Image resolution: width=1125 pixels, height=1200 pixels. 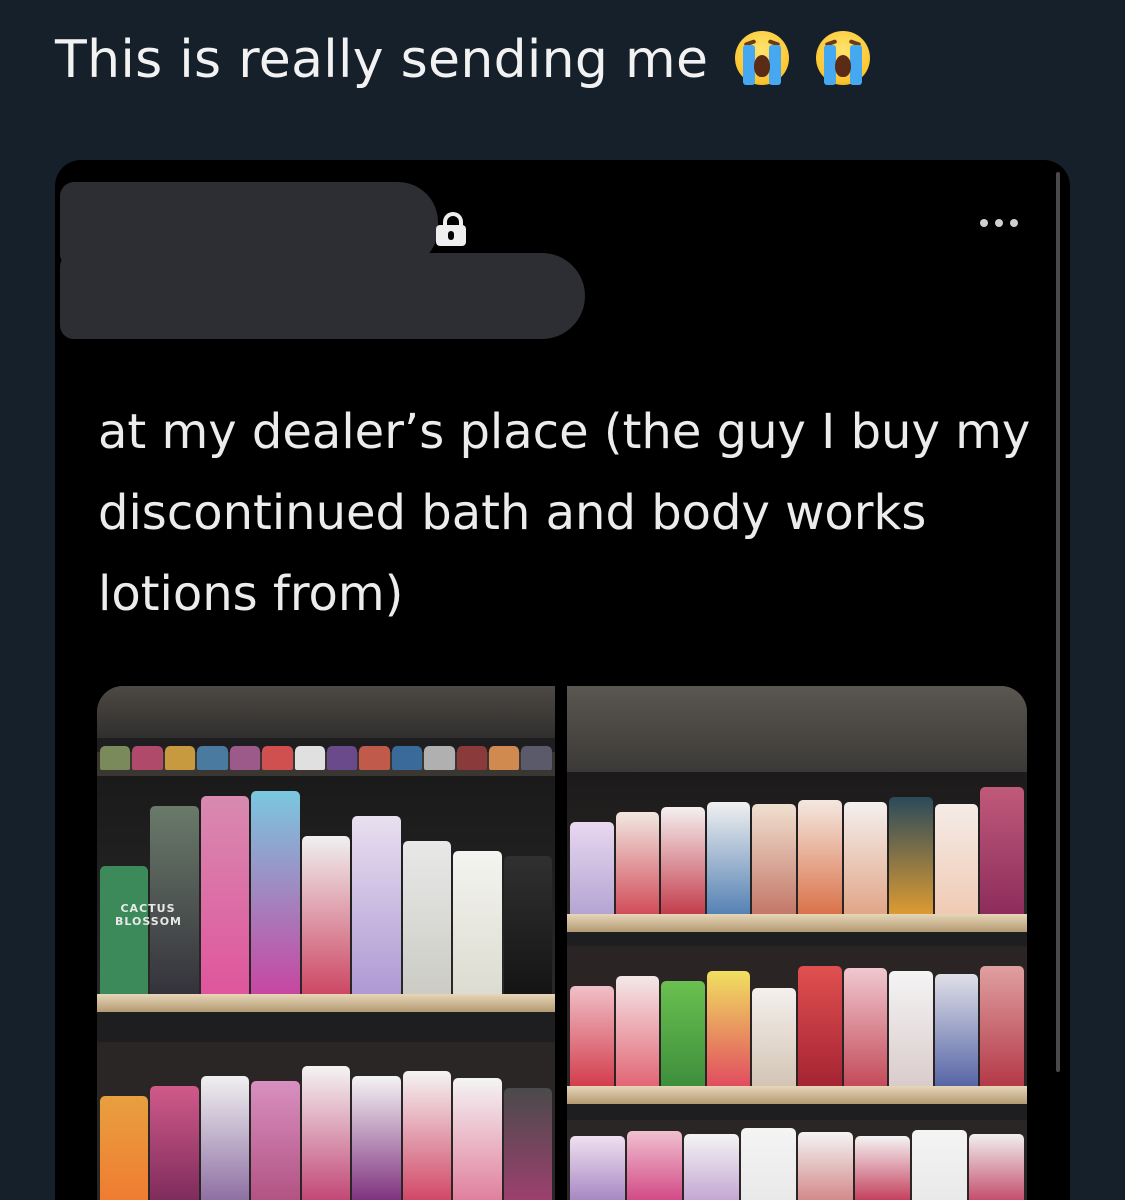 What do you see at coordinates (149, 915) in the screenshot?
I see `product-label: CACTUS BLOSSOM` at bounding box center [149, 915].